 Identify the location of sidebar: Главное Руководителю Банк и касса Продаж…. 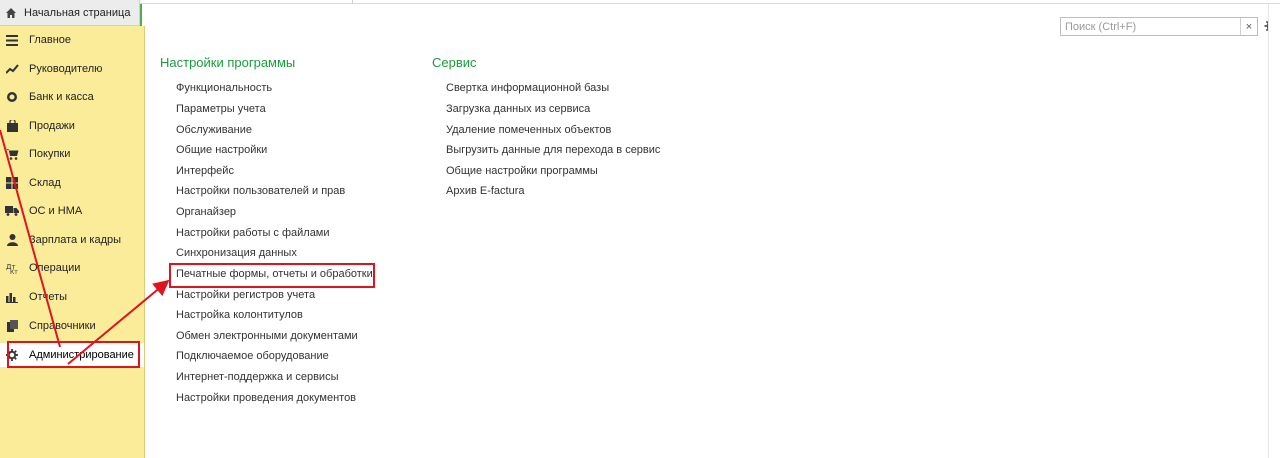
(72, 242).